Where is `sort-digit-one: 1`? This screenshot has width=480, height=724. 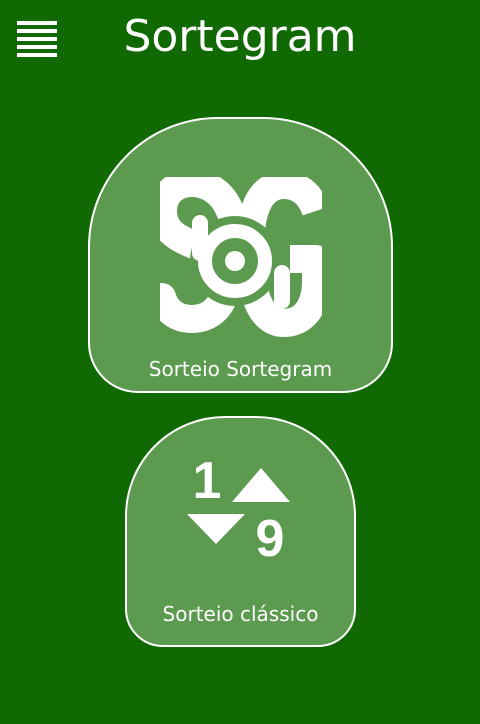
sort-digit-one: 1 is located at coordinates (207, 483).